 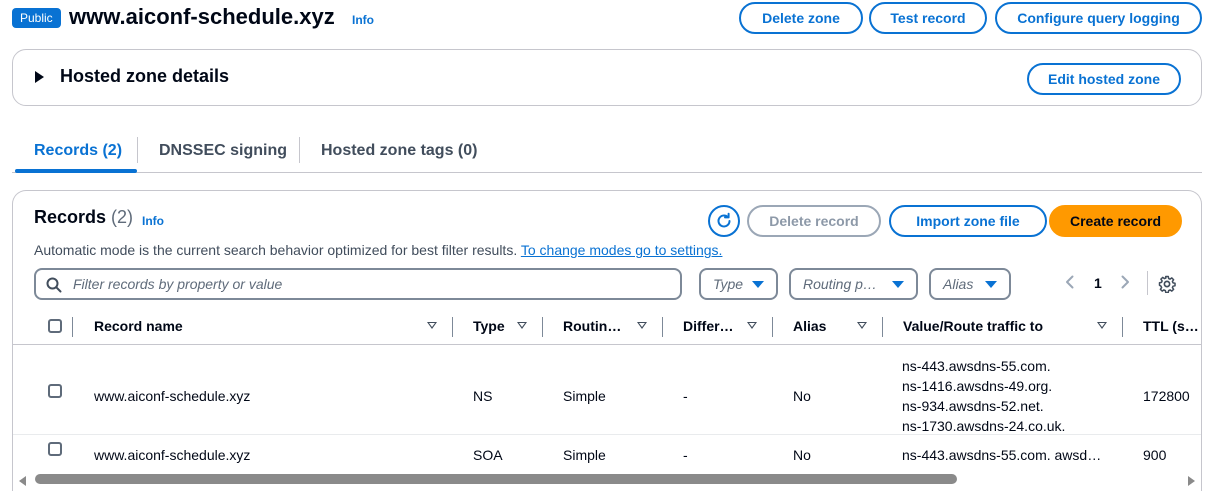 I want to click on tab-records: Records (2), so click(x=78, y=151).